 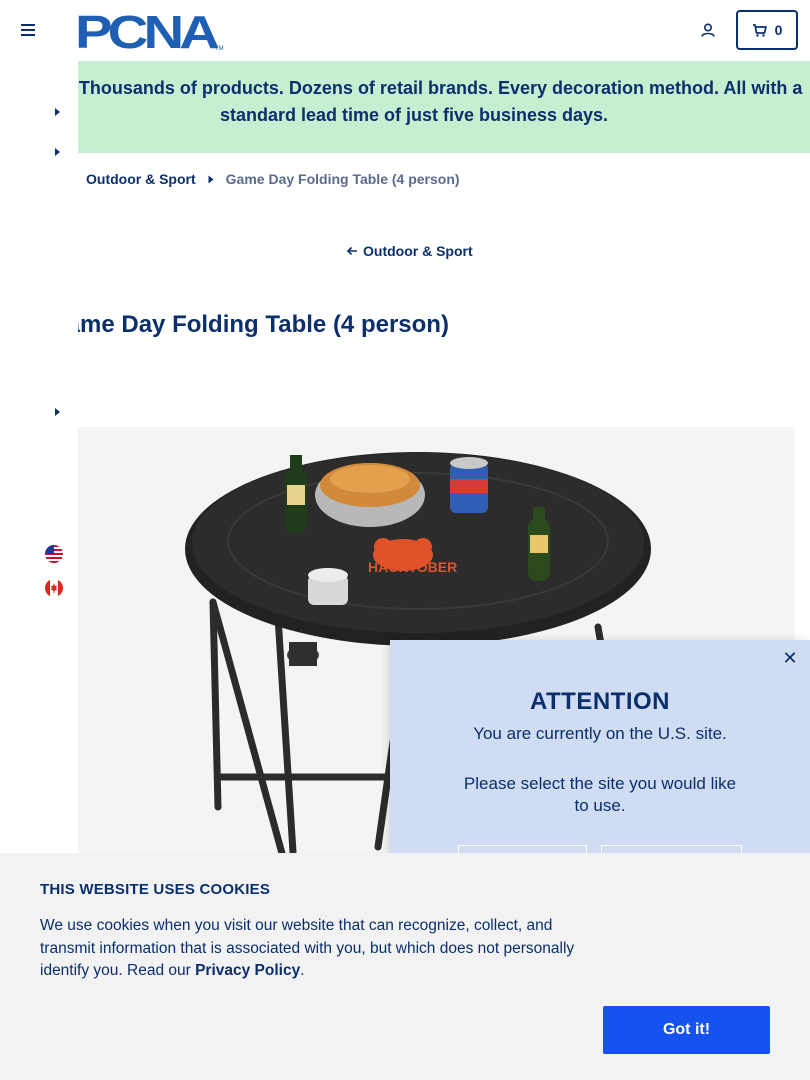 I want to click on modal-current-site-text: You are currently on the U.S. site., so click(x=600, y=733).